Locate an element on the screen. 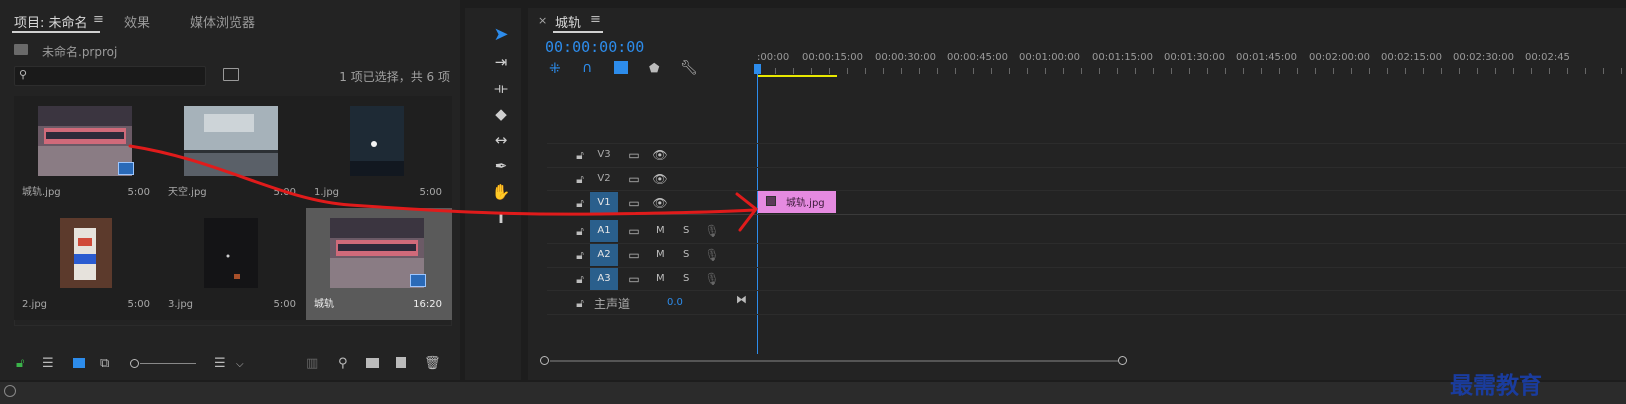 The image size is (1626, 404). annotation-arrow is located at coordinates (443, 188).